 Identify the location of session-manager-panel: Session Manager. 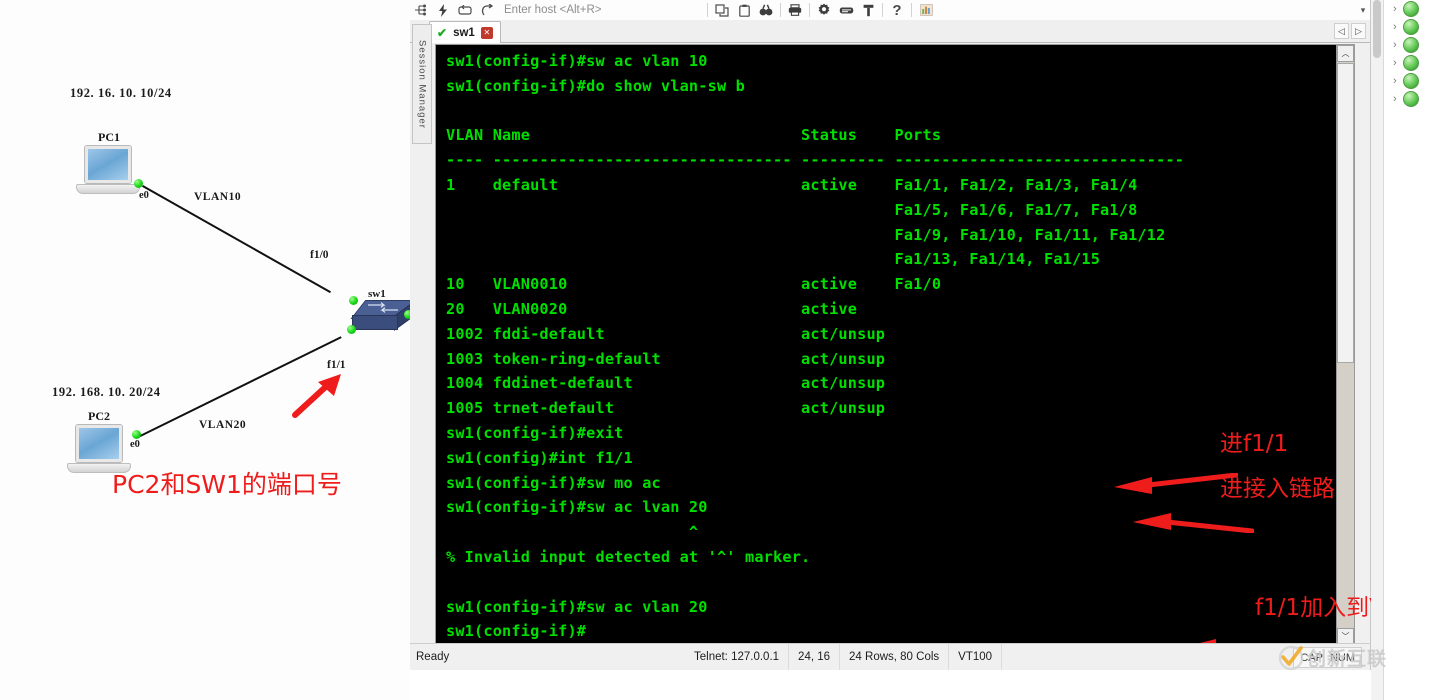
(422, 84).